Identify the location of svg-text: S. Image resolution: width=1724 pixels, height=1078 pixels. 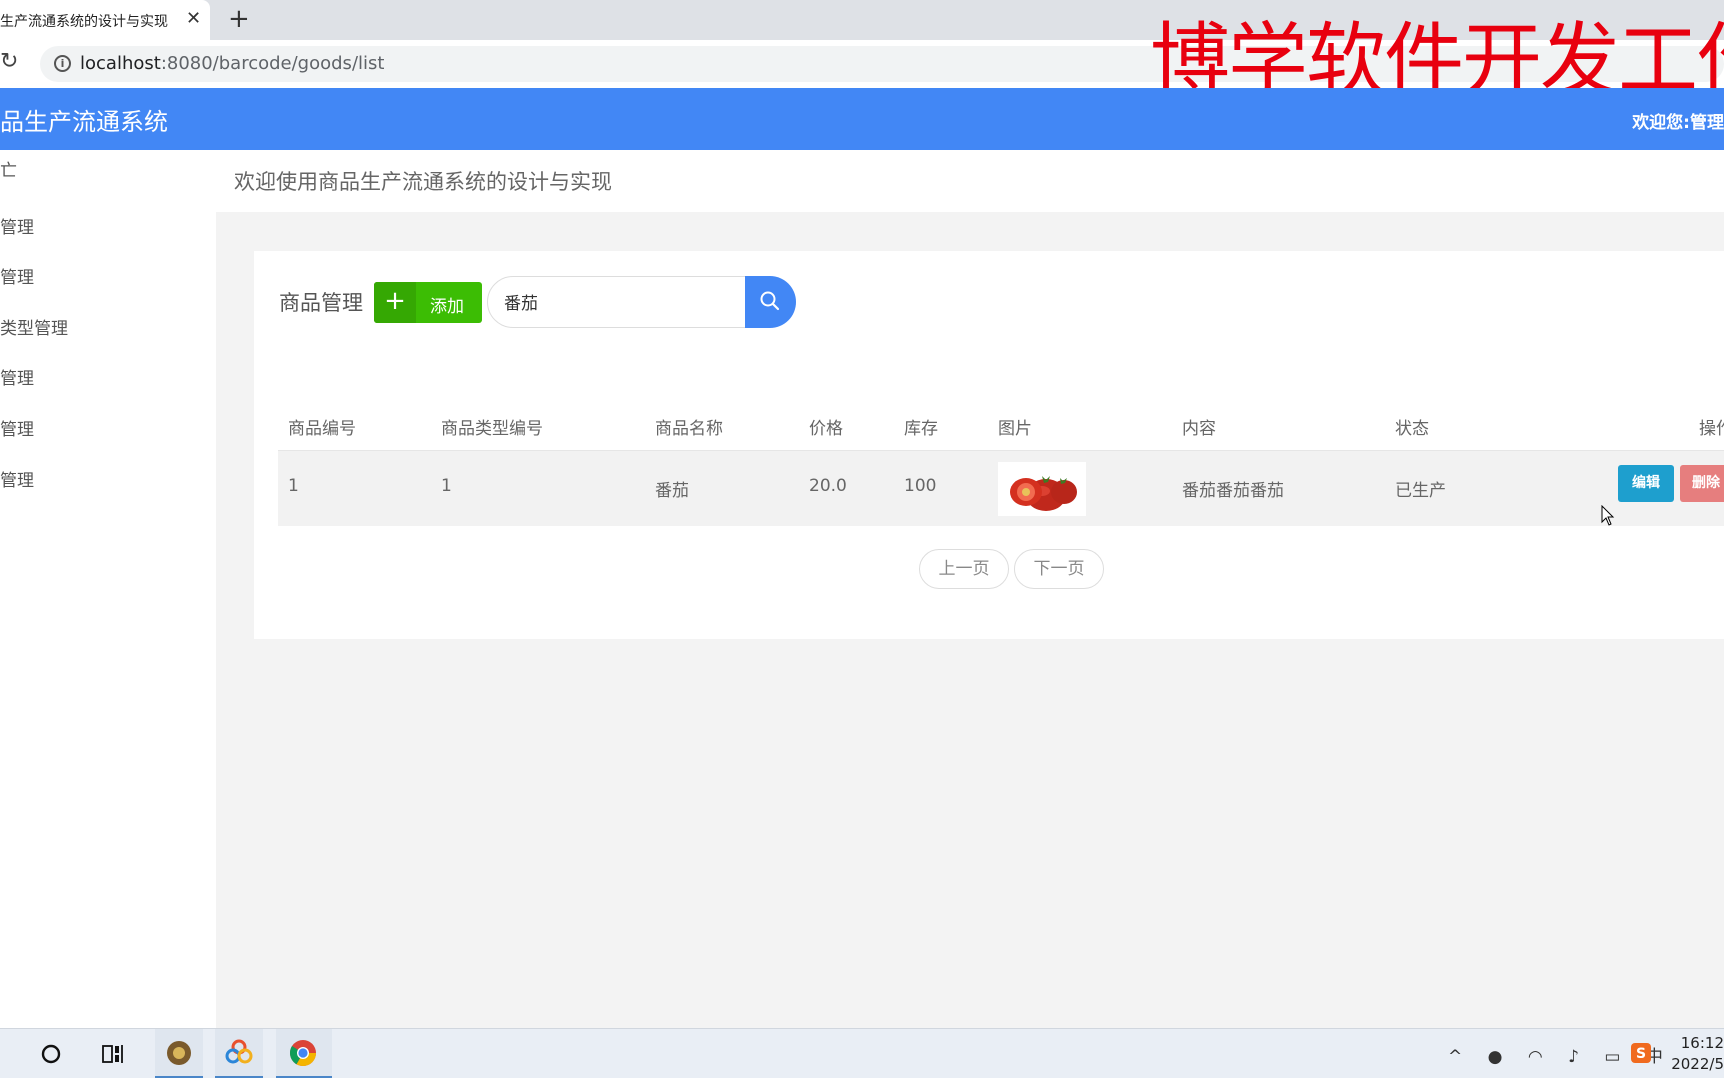
(1641, 1054).